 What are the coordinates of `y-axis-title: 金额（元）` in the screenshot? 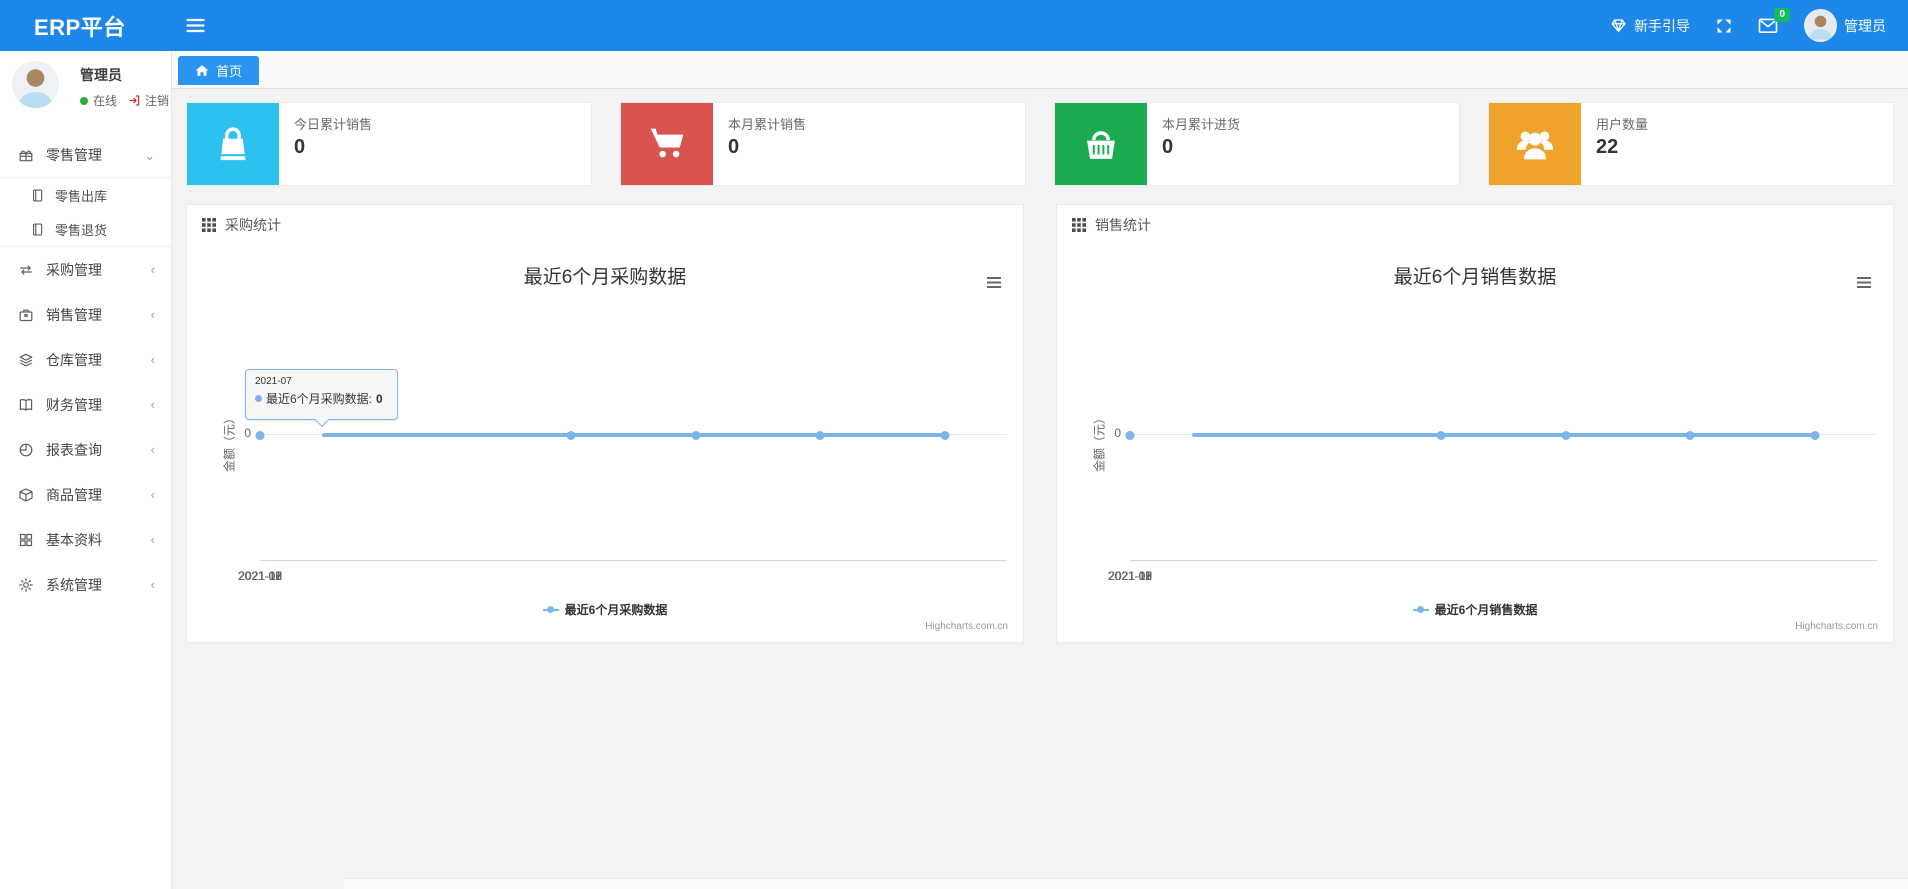 It's located at (229, 442).